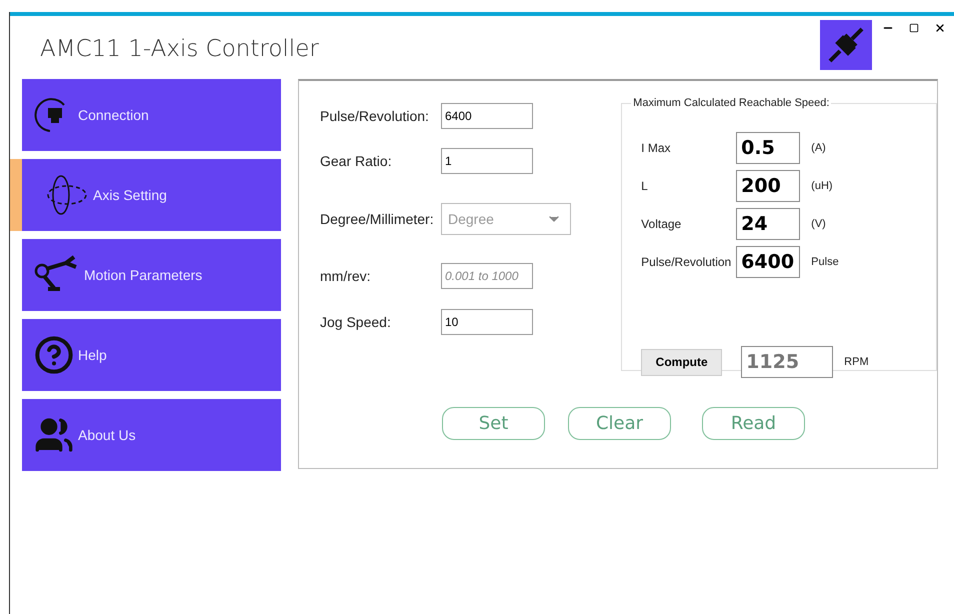 Image resolution: width=954 pixels, height=614 pixels. I want to click on action-button: Read, so click(753, 423).